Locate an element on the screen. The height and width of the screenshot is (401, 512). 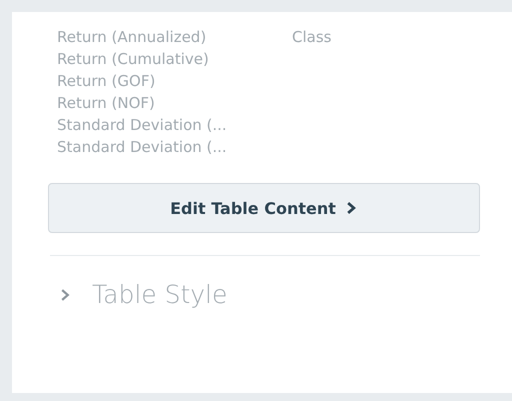
field-name: Return (NOF) is located at coordinates (106, 103).